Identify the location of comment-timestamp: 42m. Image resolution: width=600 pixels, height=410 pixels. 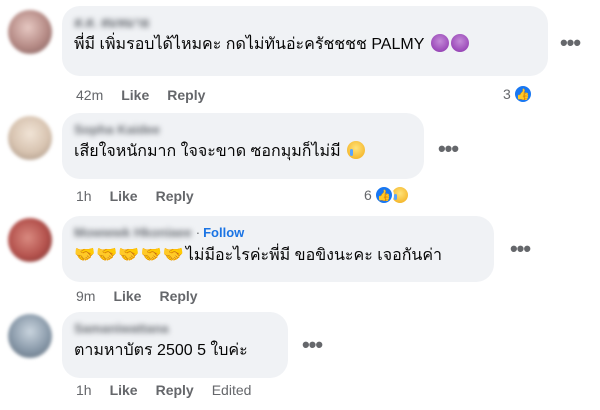
(89, 95).